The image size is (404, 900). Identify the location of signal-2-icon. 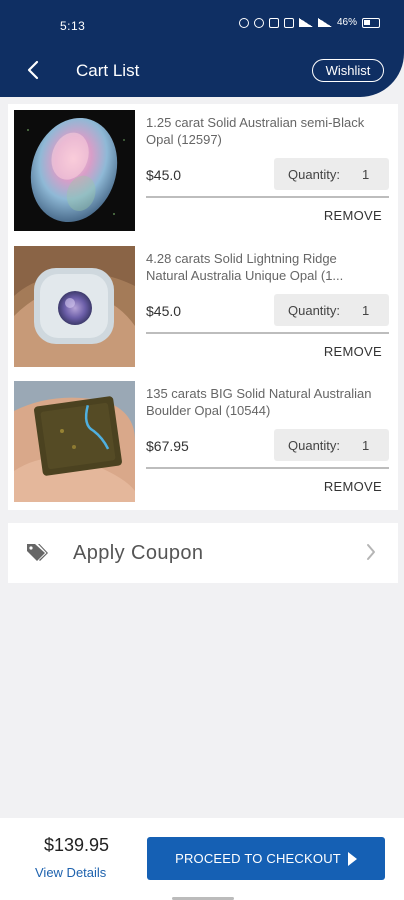
(324, 22).